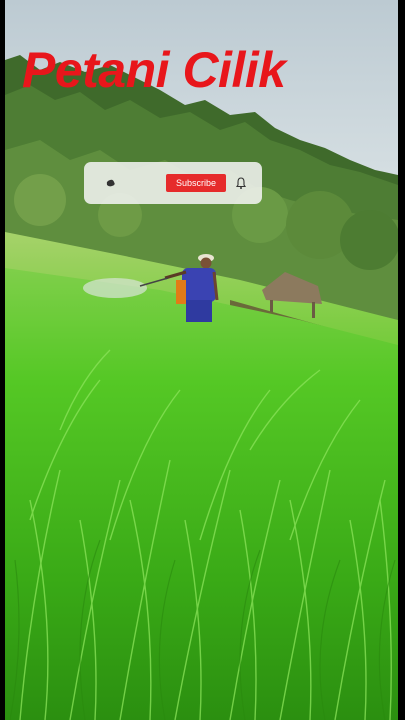 This screenshot has width=405, height=720. I want to click on subscribe-bar: Subscribe, so click(173, 183).